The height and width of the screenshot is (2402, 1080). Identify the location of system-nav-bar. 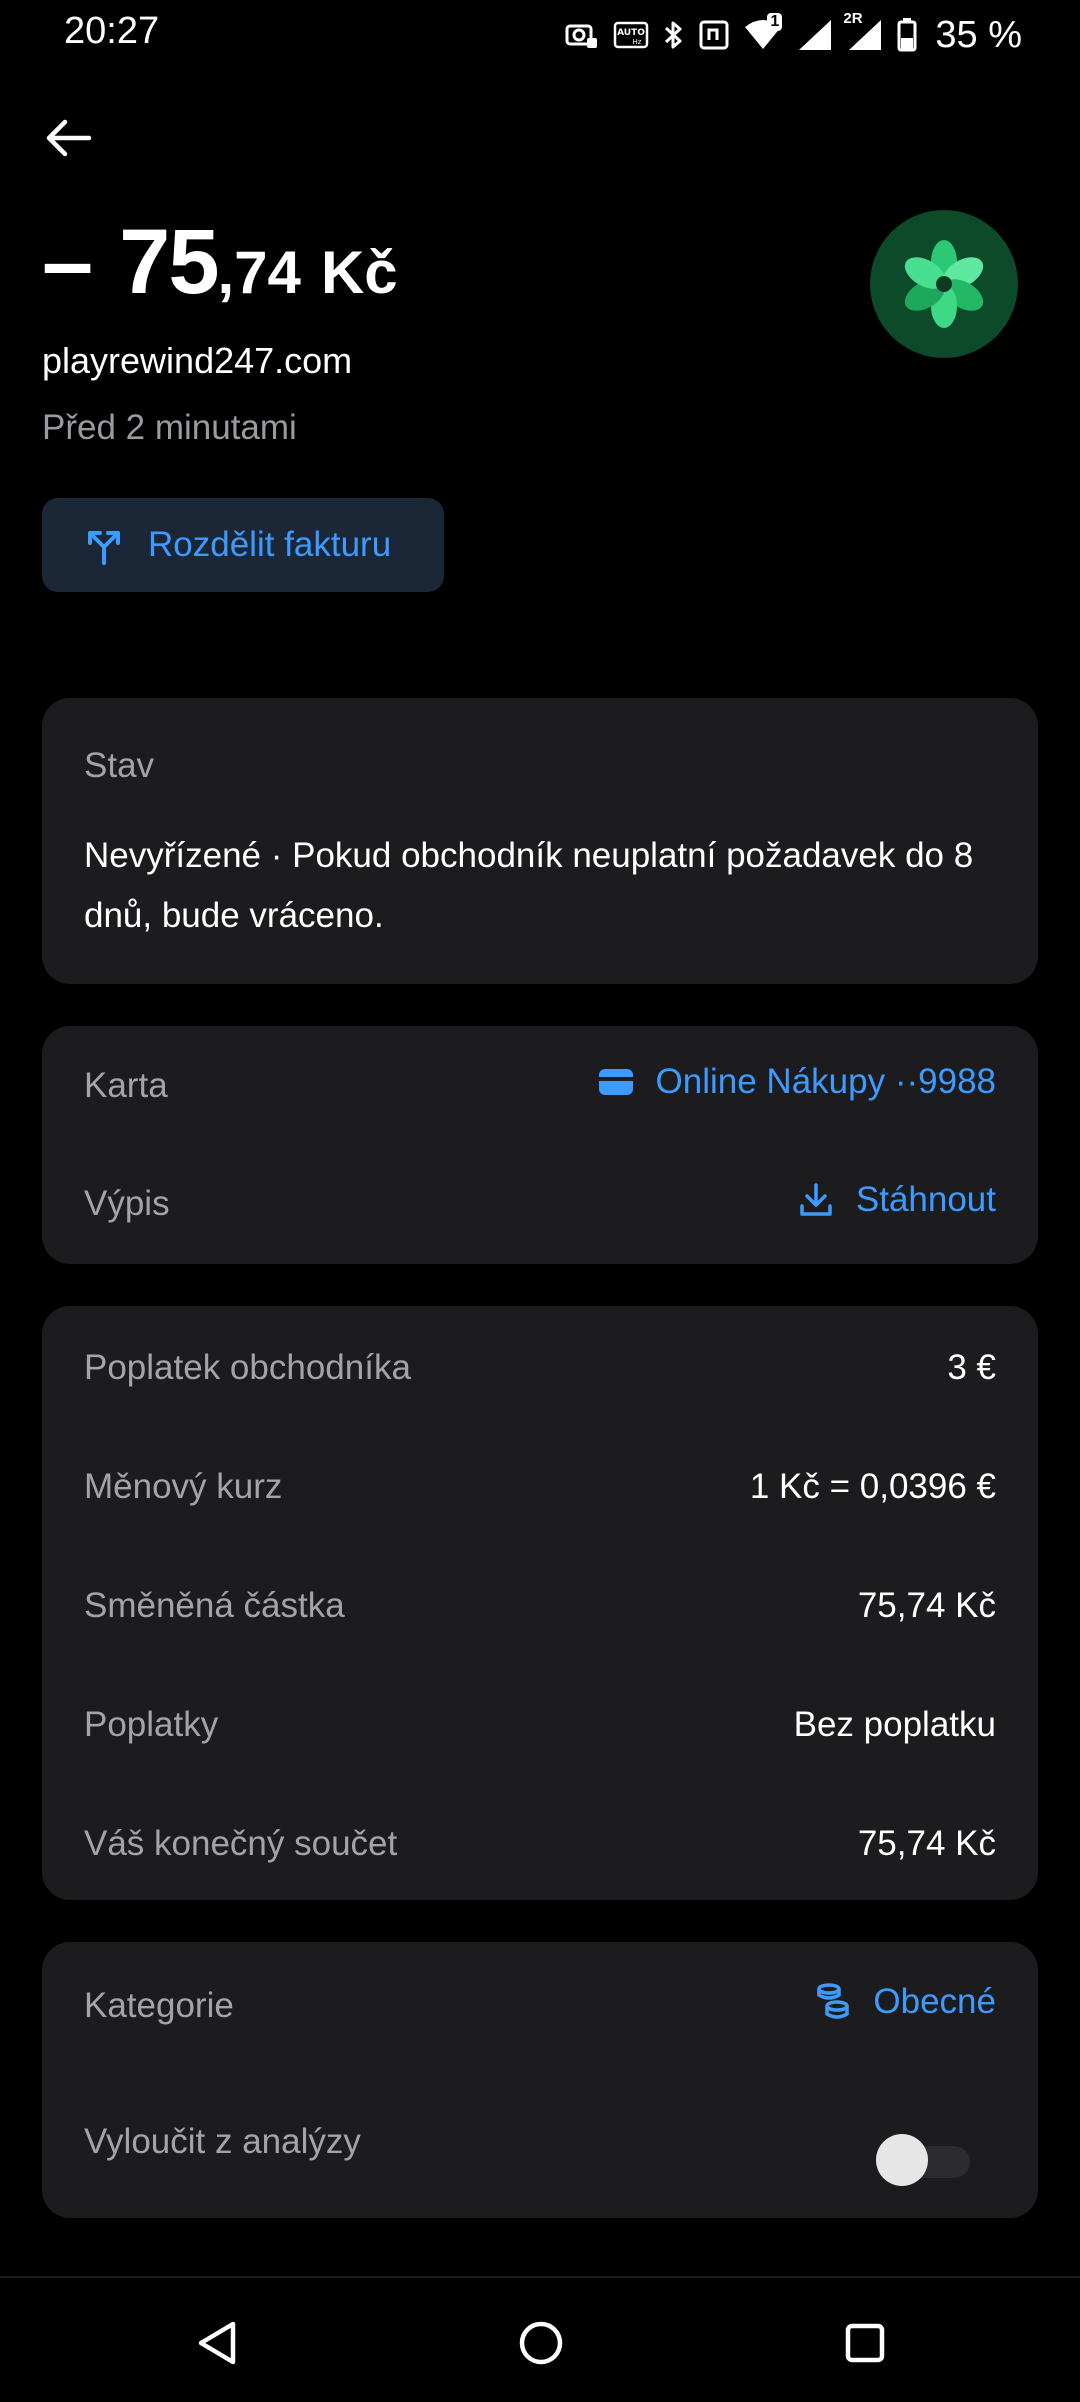
(540, 2339).